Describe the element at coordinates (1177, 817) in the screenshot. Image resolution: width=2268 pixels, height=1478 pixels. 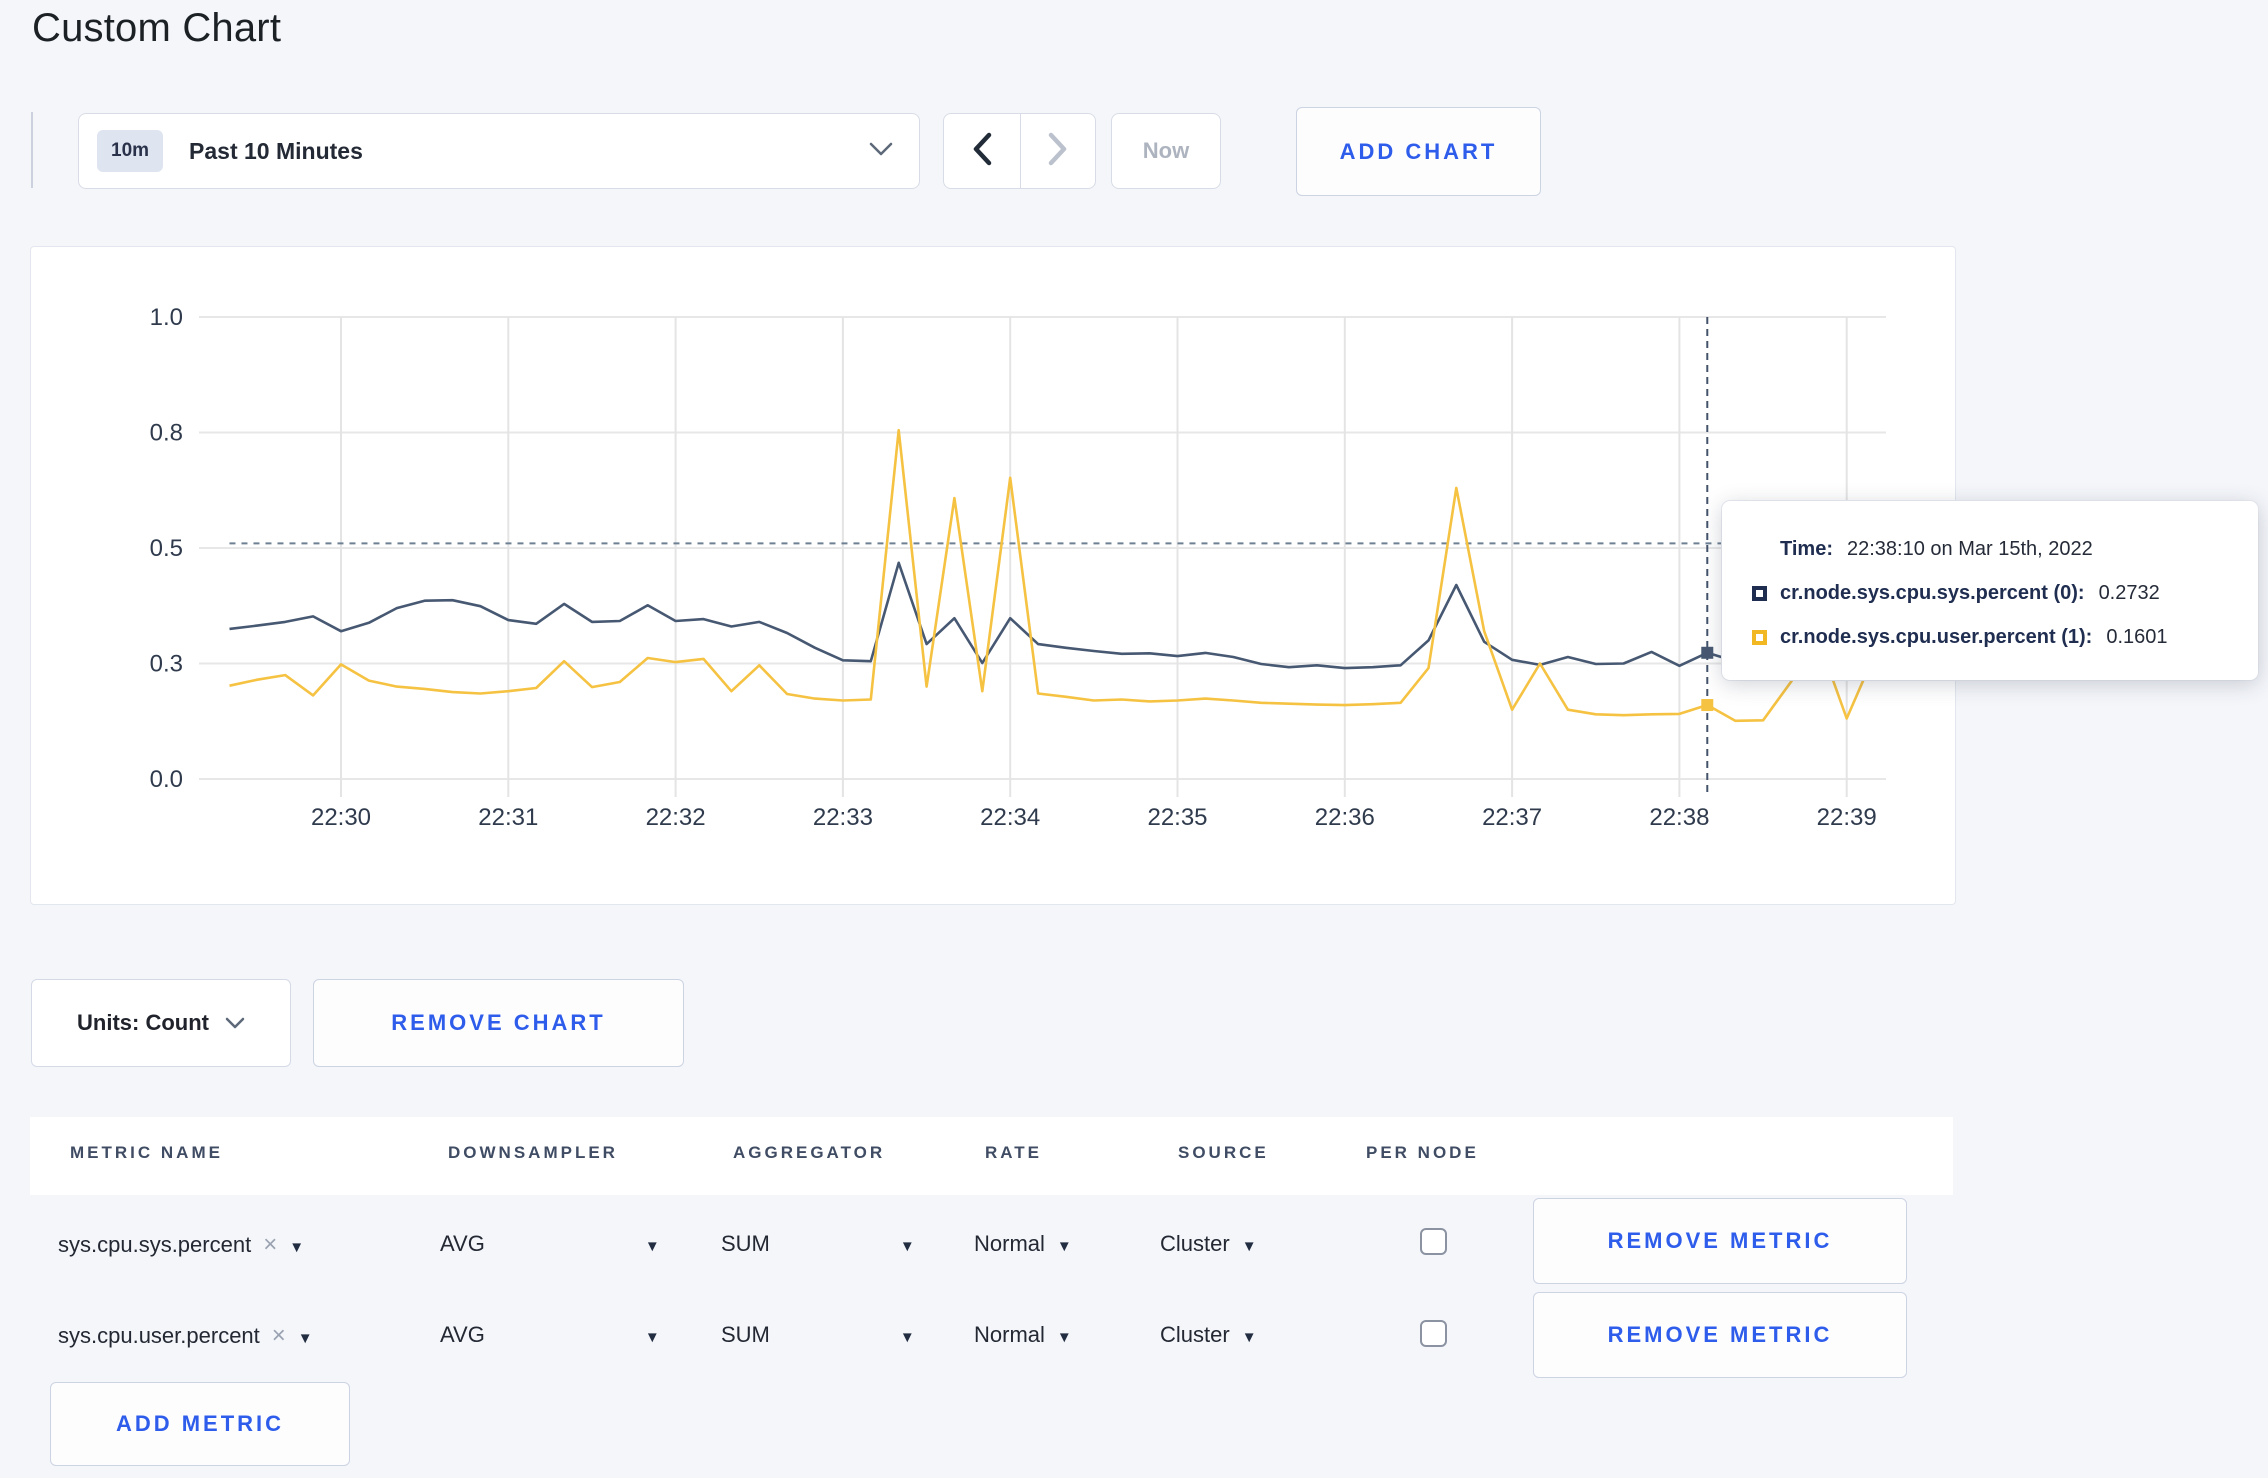
I see `svg-text: 22:35` at that location.